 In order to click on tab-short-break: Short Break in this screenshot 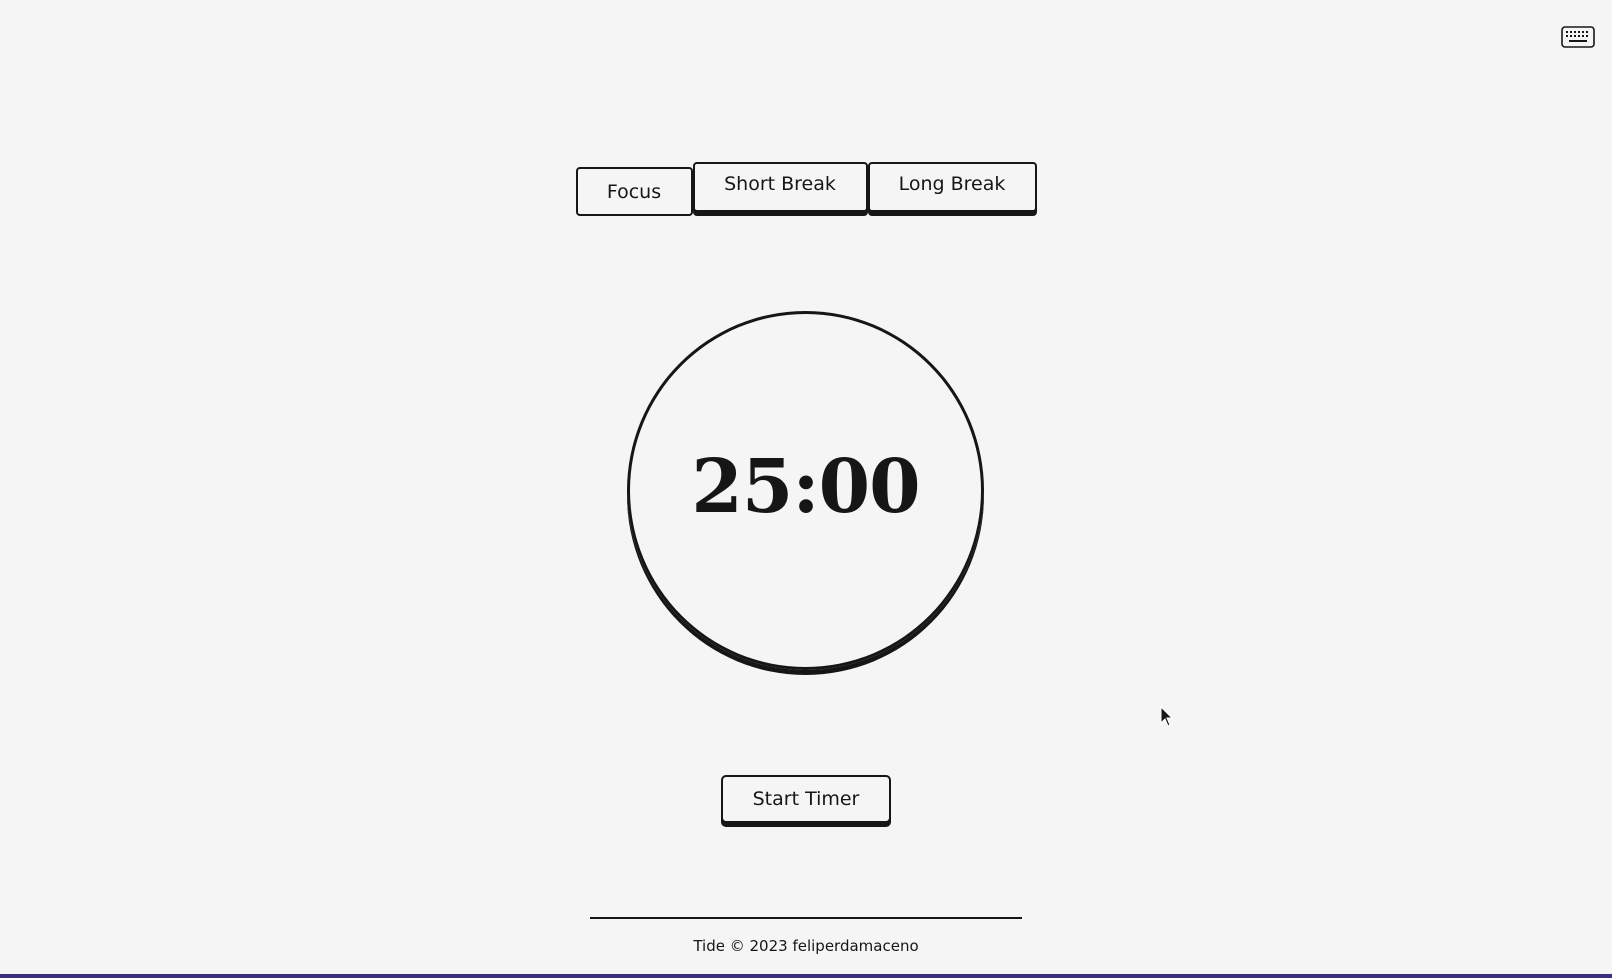, I will do `click(780, 187)`.